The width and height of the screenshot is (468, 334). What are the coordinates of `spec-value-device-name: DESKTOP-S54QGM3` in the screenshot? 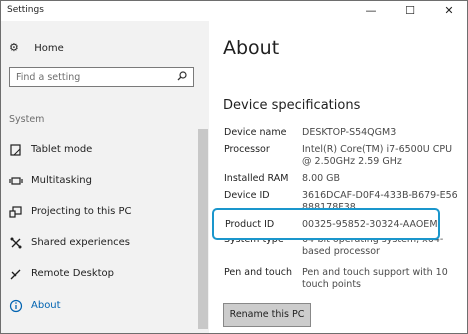 It's located at (349, 132).